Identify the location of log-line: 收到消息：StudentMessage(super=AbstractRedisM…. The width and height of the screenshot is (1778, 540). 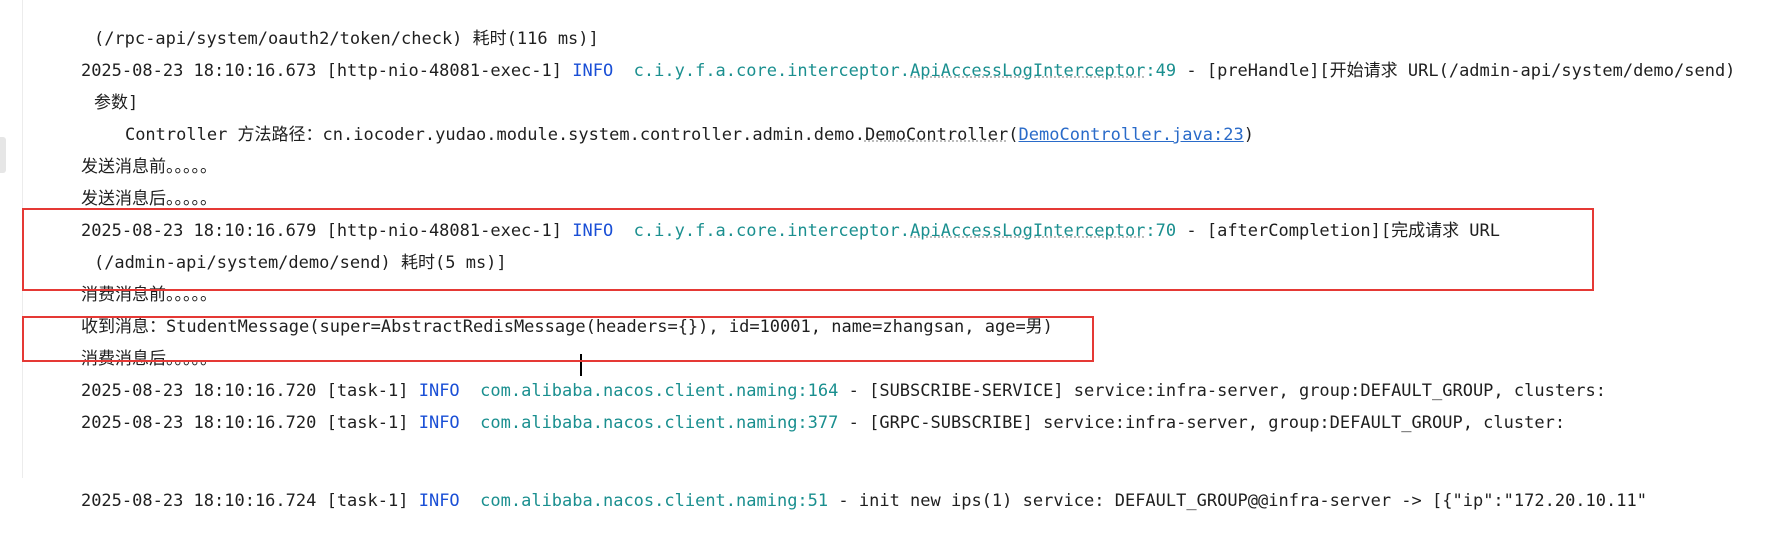
(546, 312).